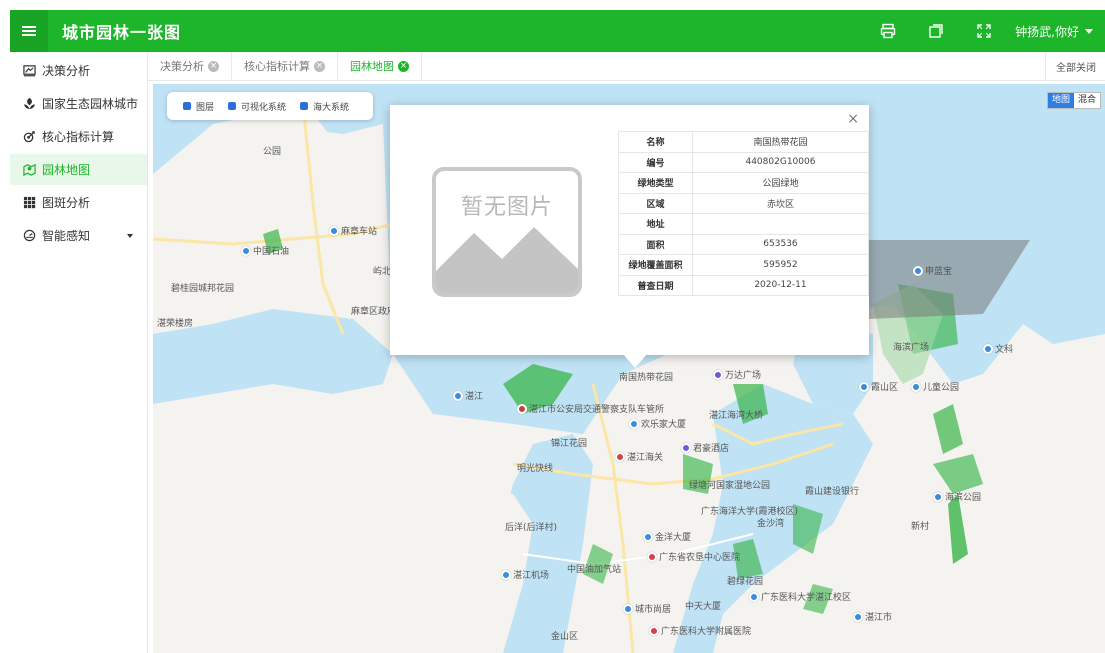  I want to click on map-label: 南国热带花园, so click(646, 376).